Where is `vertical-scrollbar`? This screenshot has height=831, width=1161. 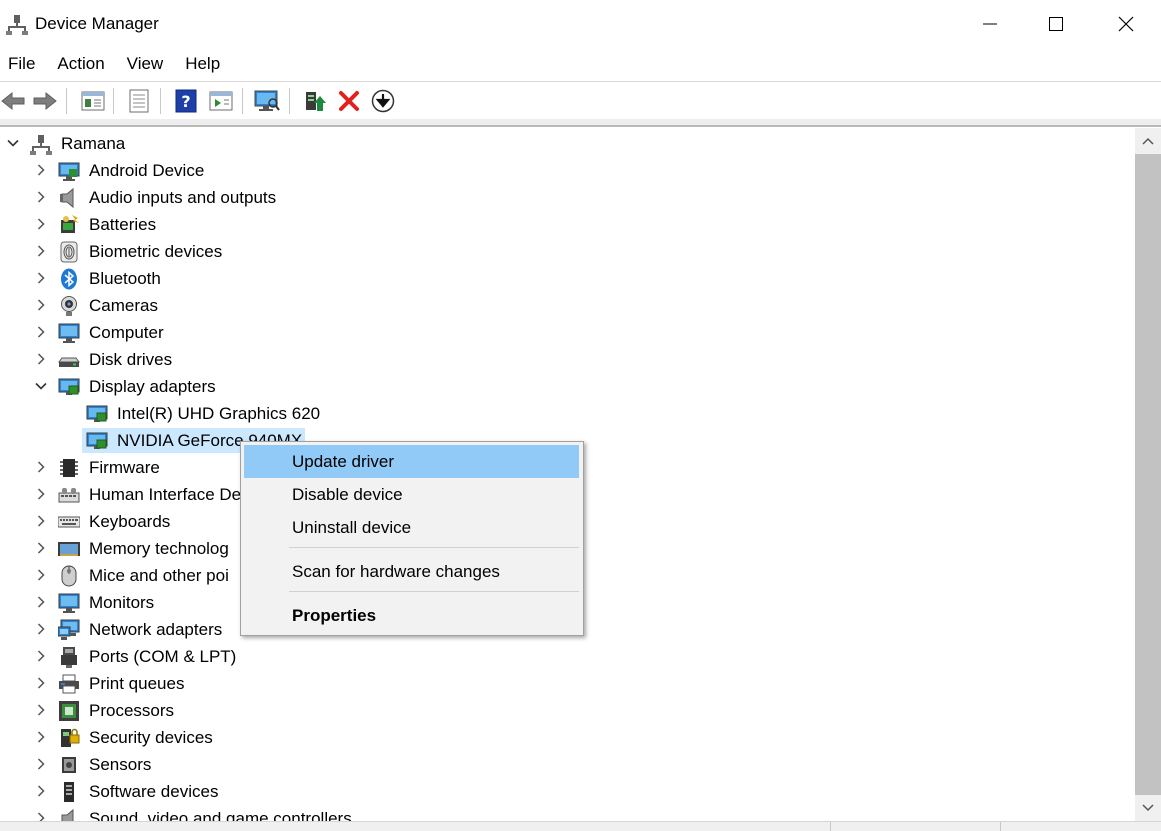
vertical-scrollbar is located at coordinates (1148, 479).